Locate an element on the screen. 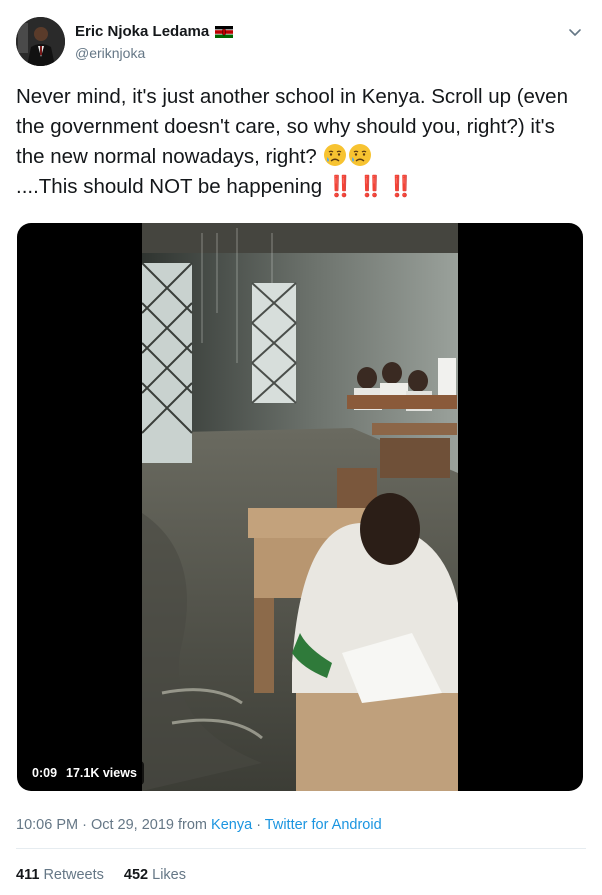 The image size is (602, 895). kenya-flag-icon is located at coordinates (224, 31).